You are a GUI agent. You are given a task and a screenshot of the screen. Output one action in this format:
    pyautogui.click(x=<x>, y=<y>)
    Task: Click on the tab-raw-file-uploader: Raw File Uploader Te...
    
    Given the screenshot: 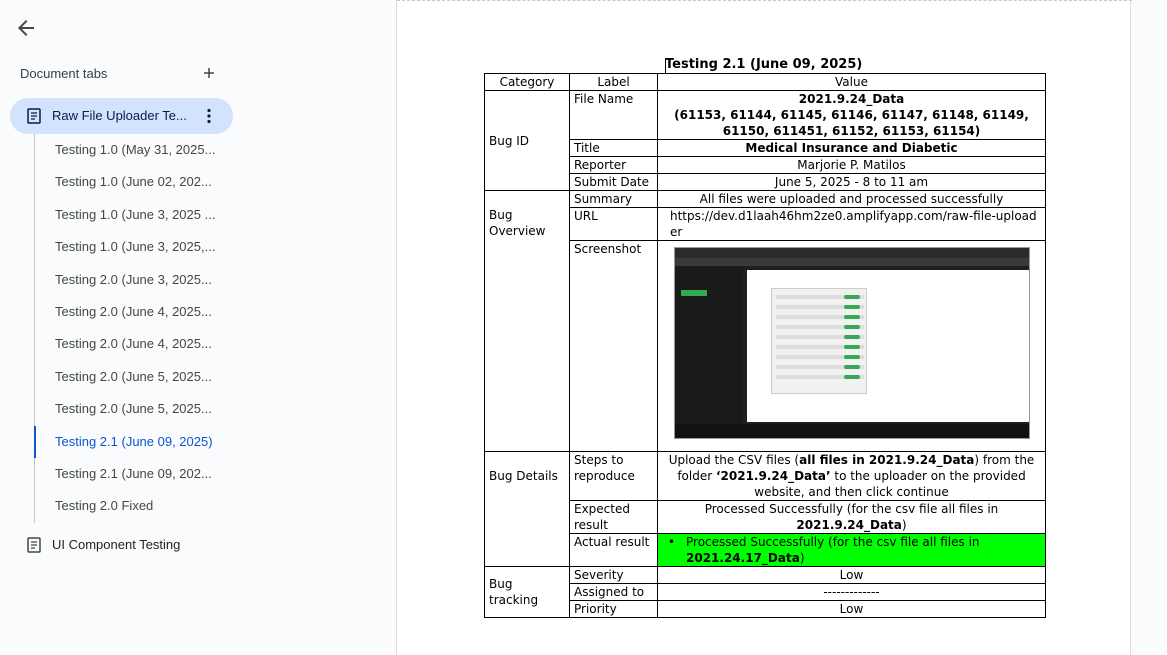 What is the action you would take?
    pyautogui.click(x=121, y=116)
    